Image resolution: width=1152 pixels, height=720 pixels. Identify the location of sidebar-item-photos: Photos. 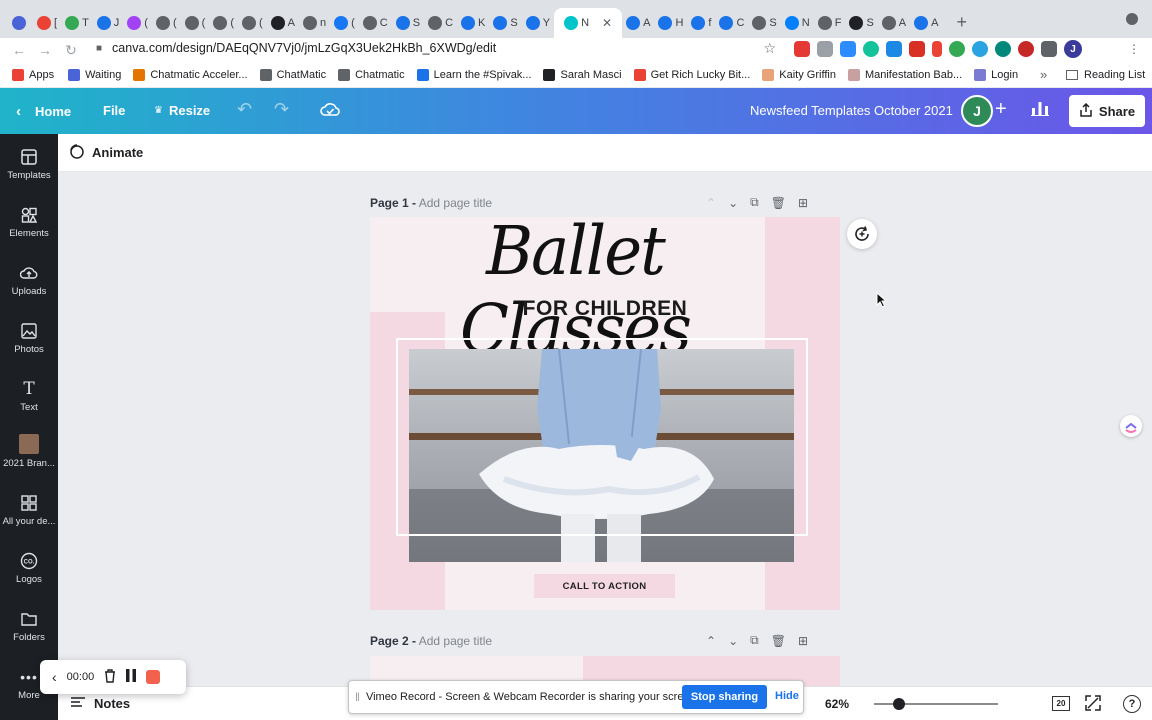
(29, 338).